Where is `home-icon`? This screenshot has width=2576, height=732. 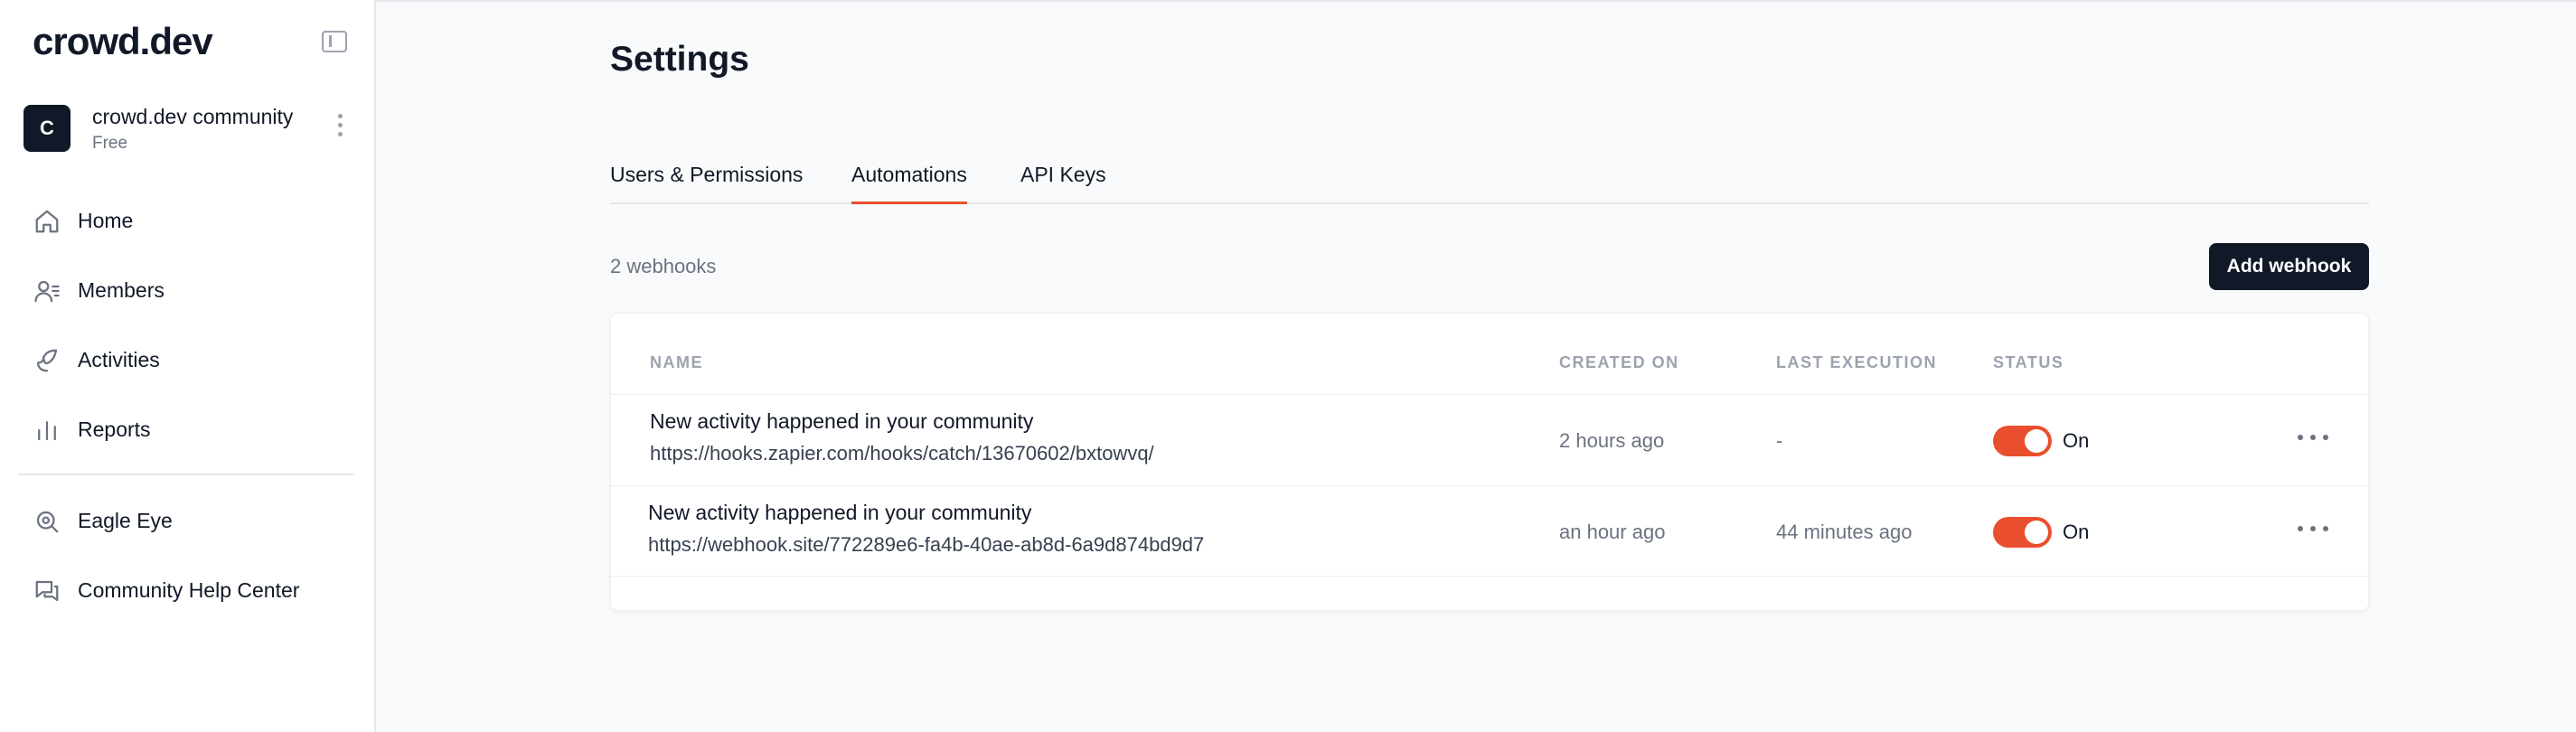 home-icon is located at coordinates (47, 221).